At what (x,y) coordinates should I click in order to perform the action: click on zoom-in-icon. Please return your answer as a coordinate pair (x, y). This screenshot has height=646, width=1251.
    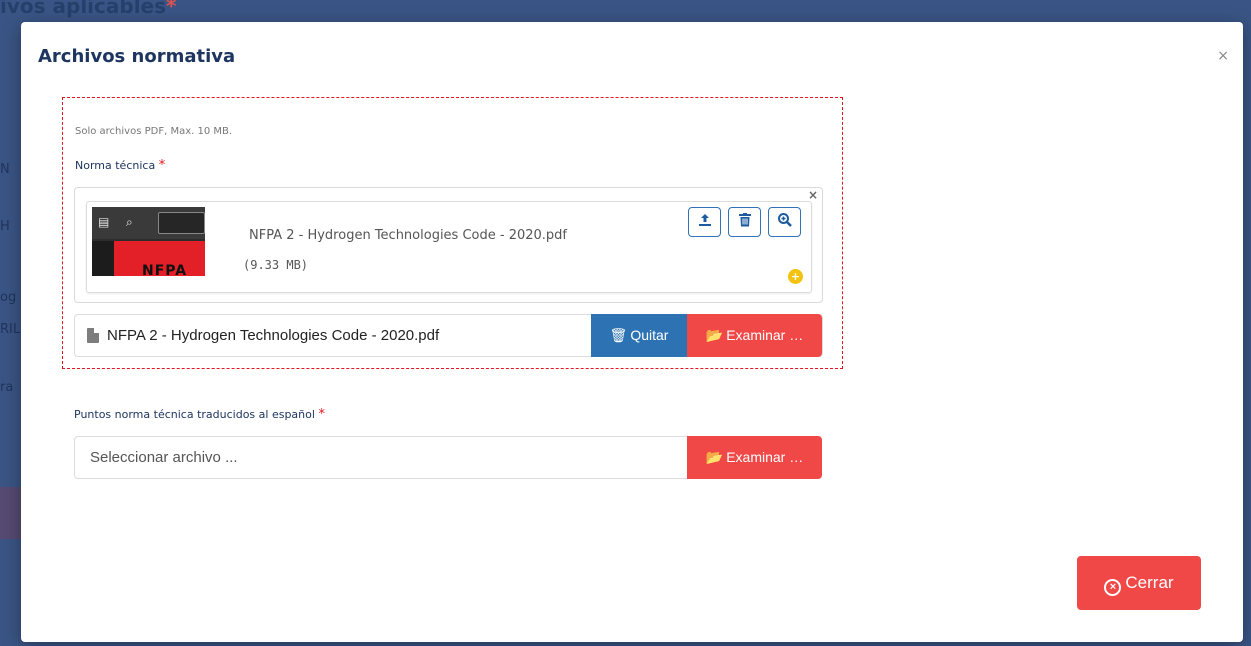
    Looking at the image, I should click on (784, 220).